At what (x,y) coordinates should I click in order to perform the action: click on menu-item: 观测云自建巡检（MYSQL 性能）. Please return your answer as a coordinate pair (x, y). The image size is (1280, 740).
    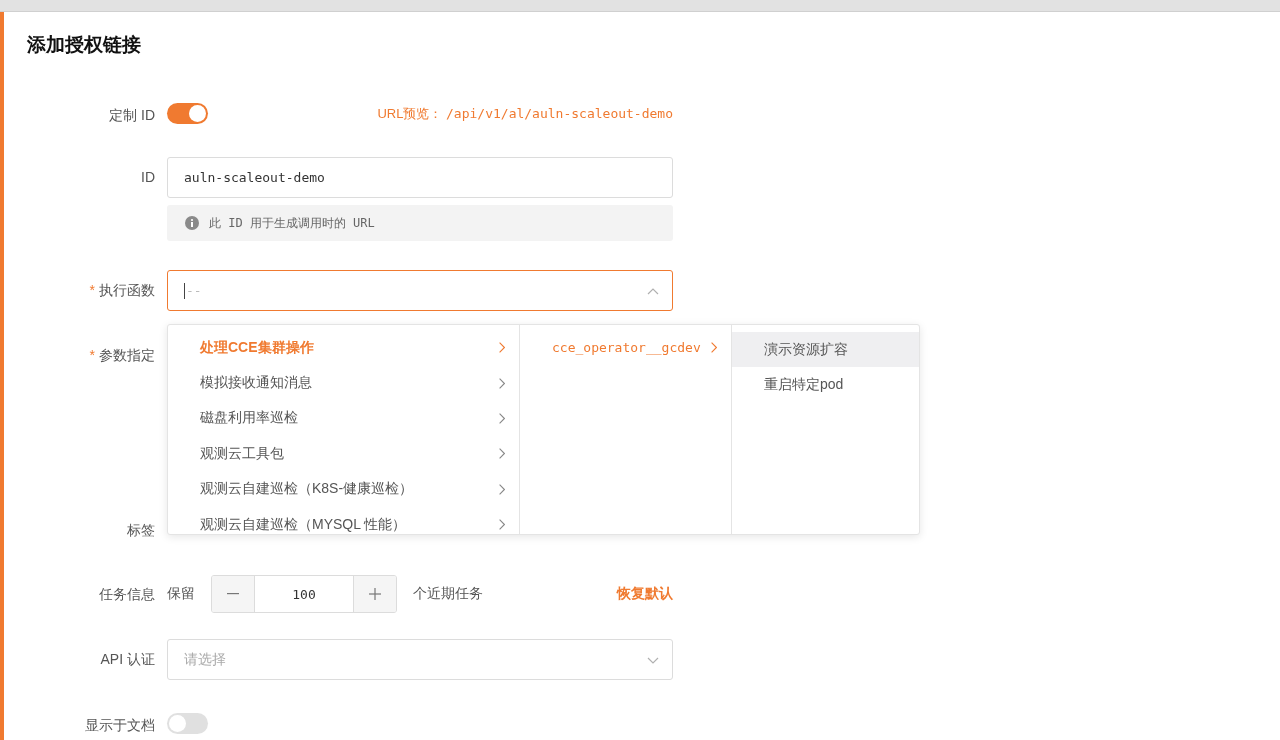
    Looking at the image, I should click on (343, 520).